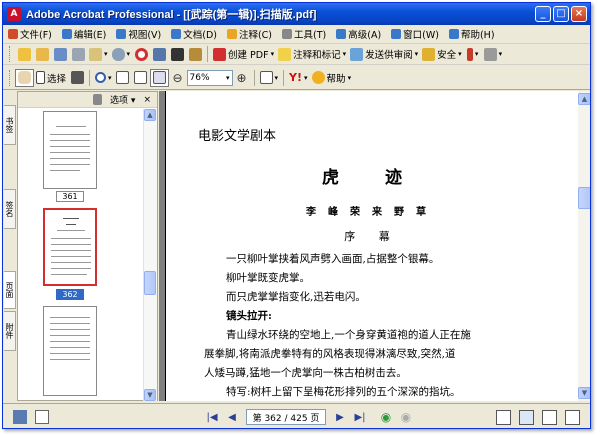  What do you see at coordinates (340, 417) in the screenshot?
I see `next-page-button: ▶` at bounding box center [340, 417].